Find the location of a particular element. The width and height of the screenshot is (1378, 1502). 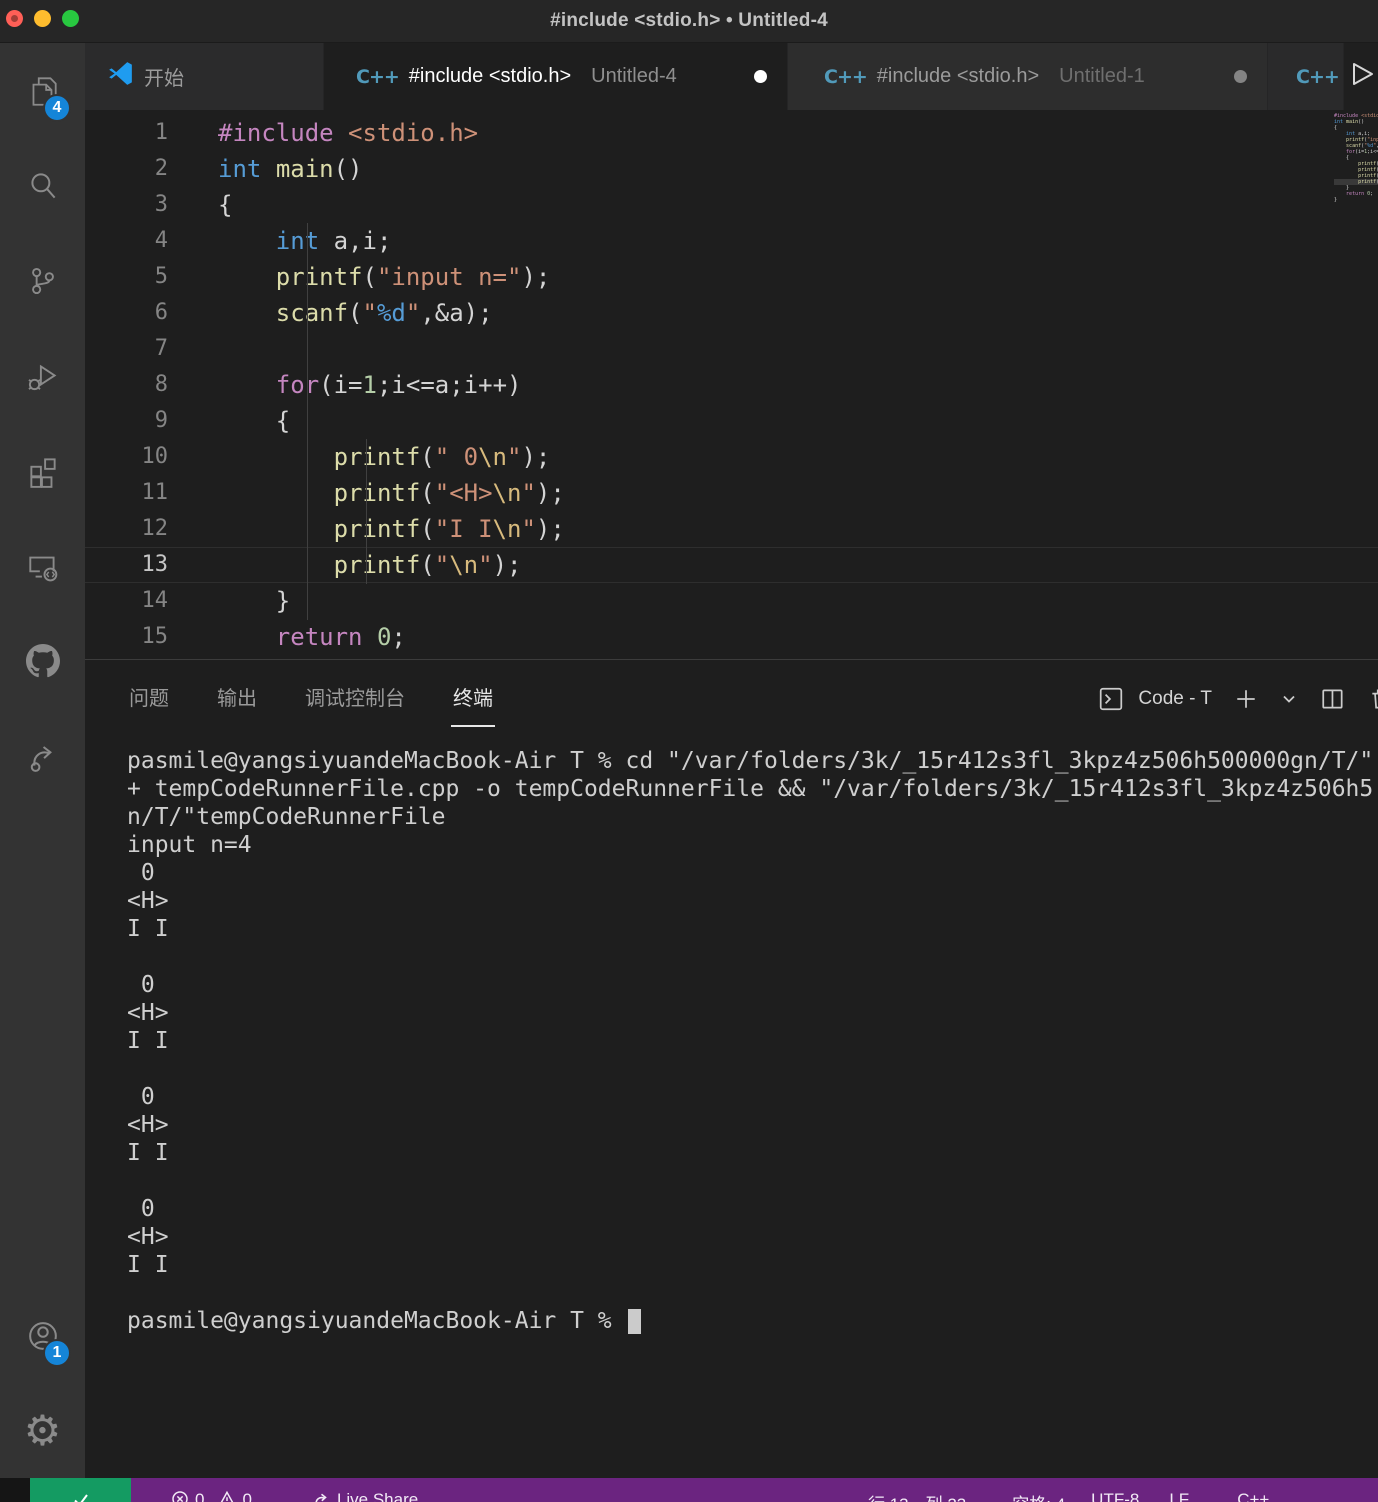

tab-untitled-4: C++ #include <stdio.h> Untitled-4 is located at coordinates (556, 76).